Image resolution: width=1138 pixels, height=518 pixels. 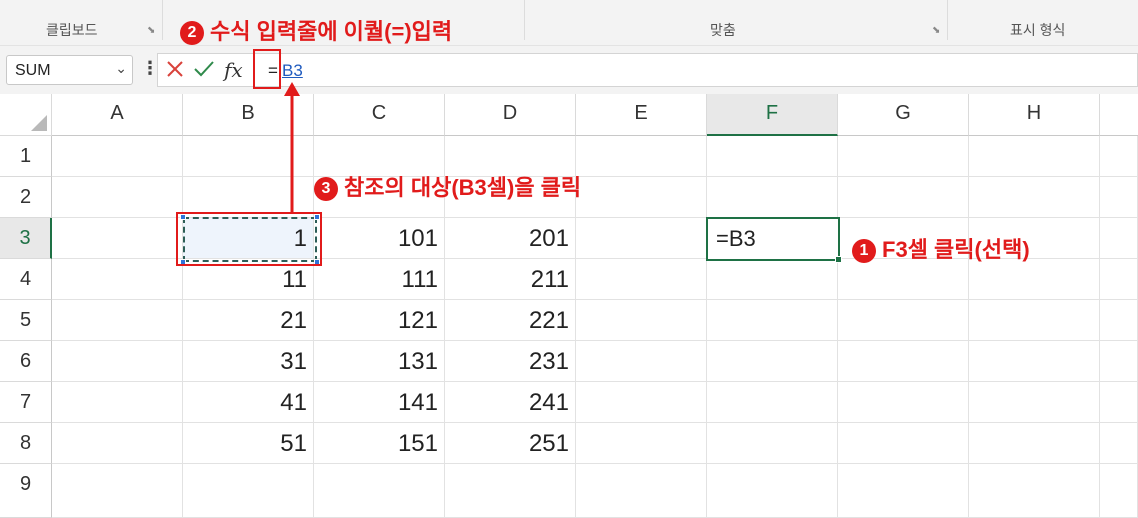 What do you see at coordinates (1038, 30) in the screenshot?
I see `ribbon-group-number-format-label: 표시 형식` at bounding box center [1038, 30].